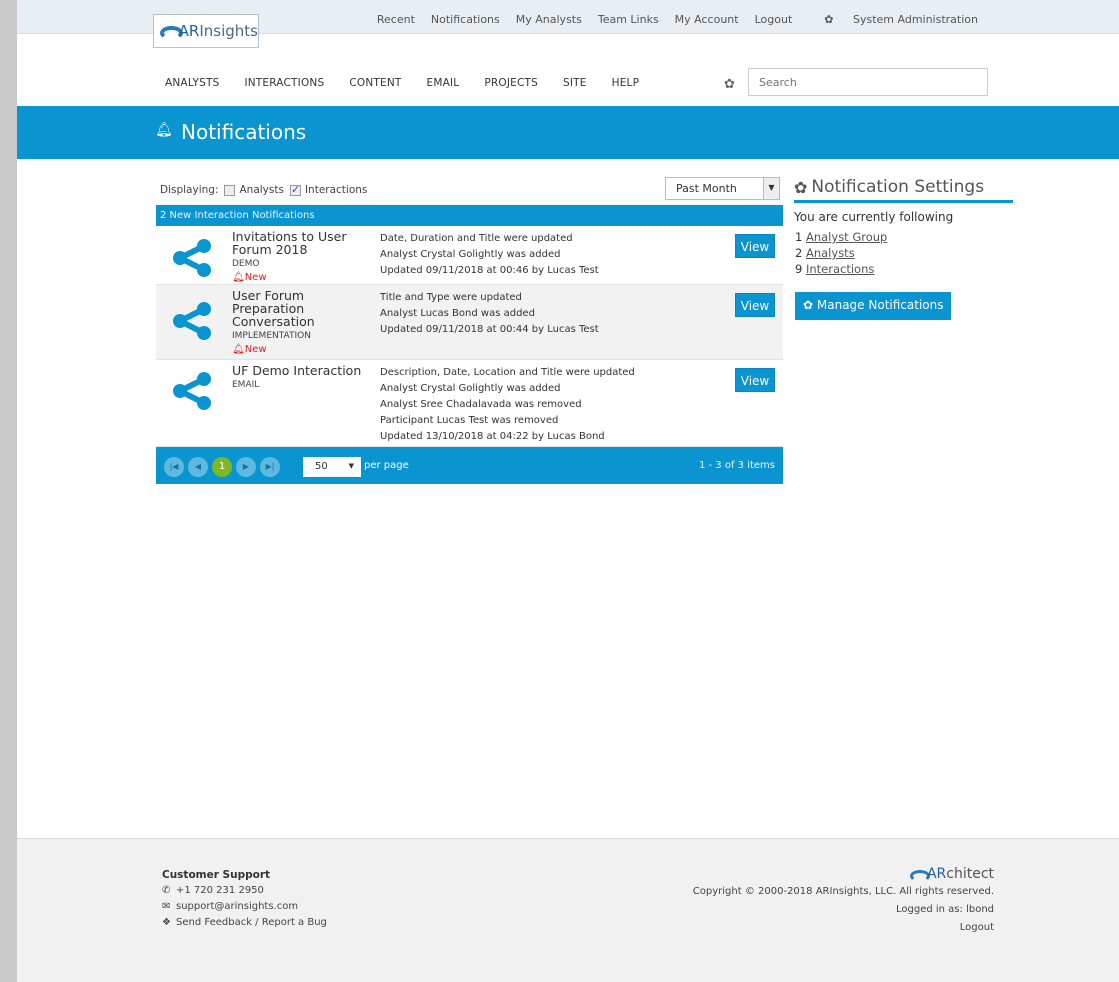  Describe the element at coordinates (166, 890) in the screenshot. I see `phone-icon: ✆` at that location.